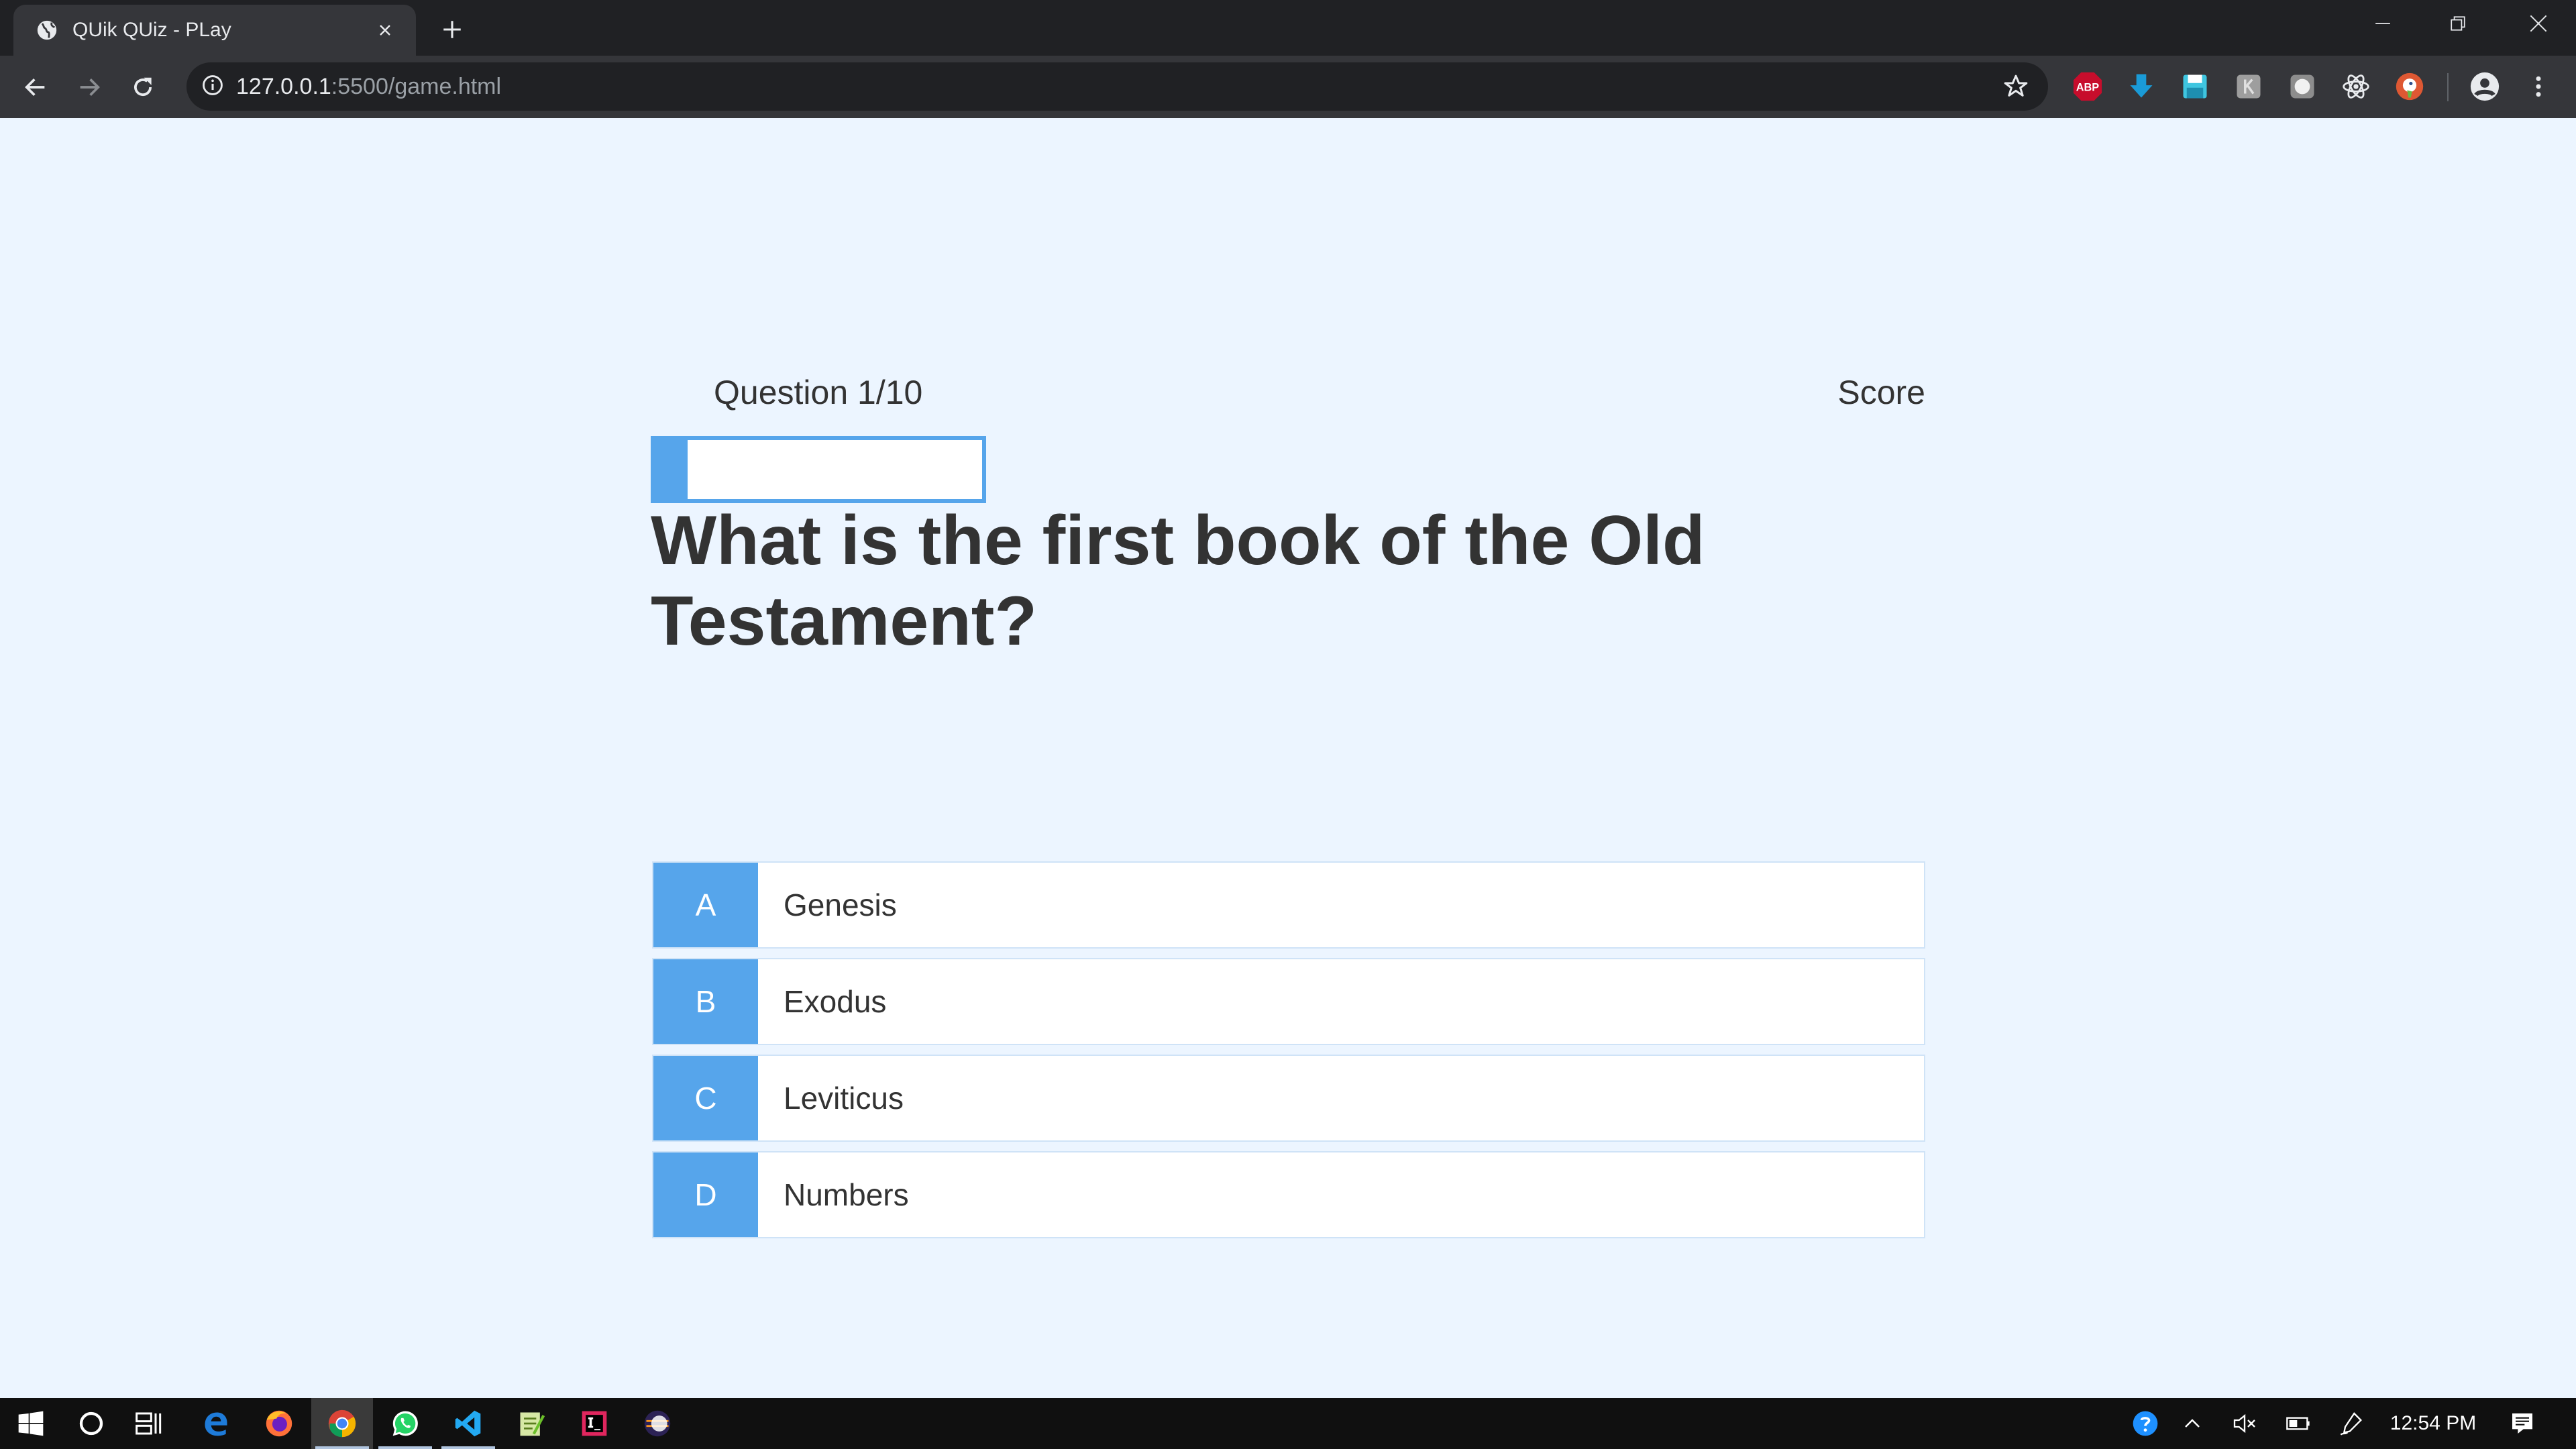  I want to click on taskbar-clock: 12:54 PM, so click(2433, 1423).